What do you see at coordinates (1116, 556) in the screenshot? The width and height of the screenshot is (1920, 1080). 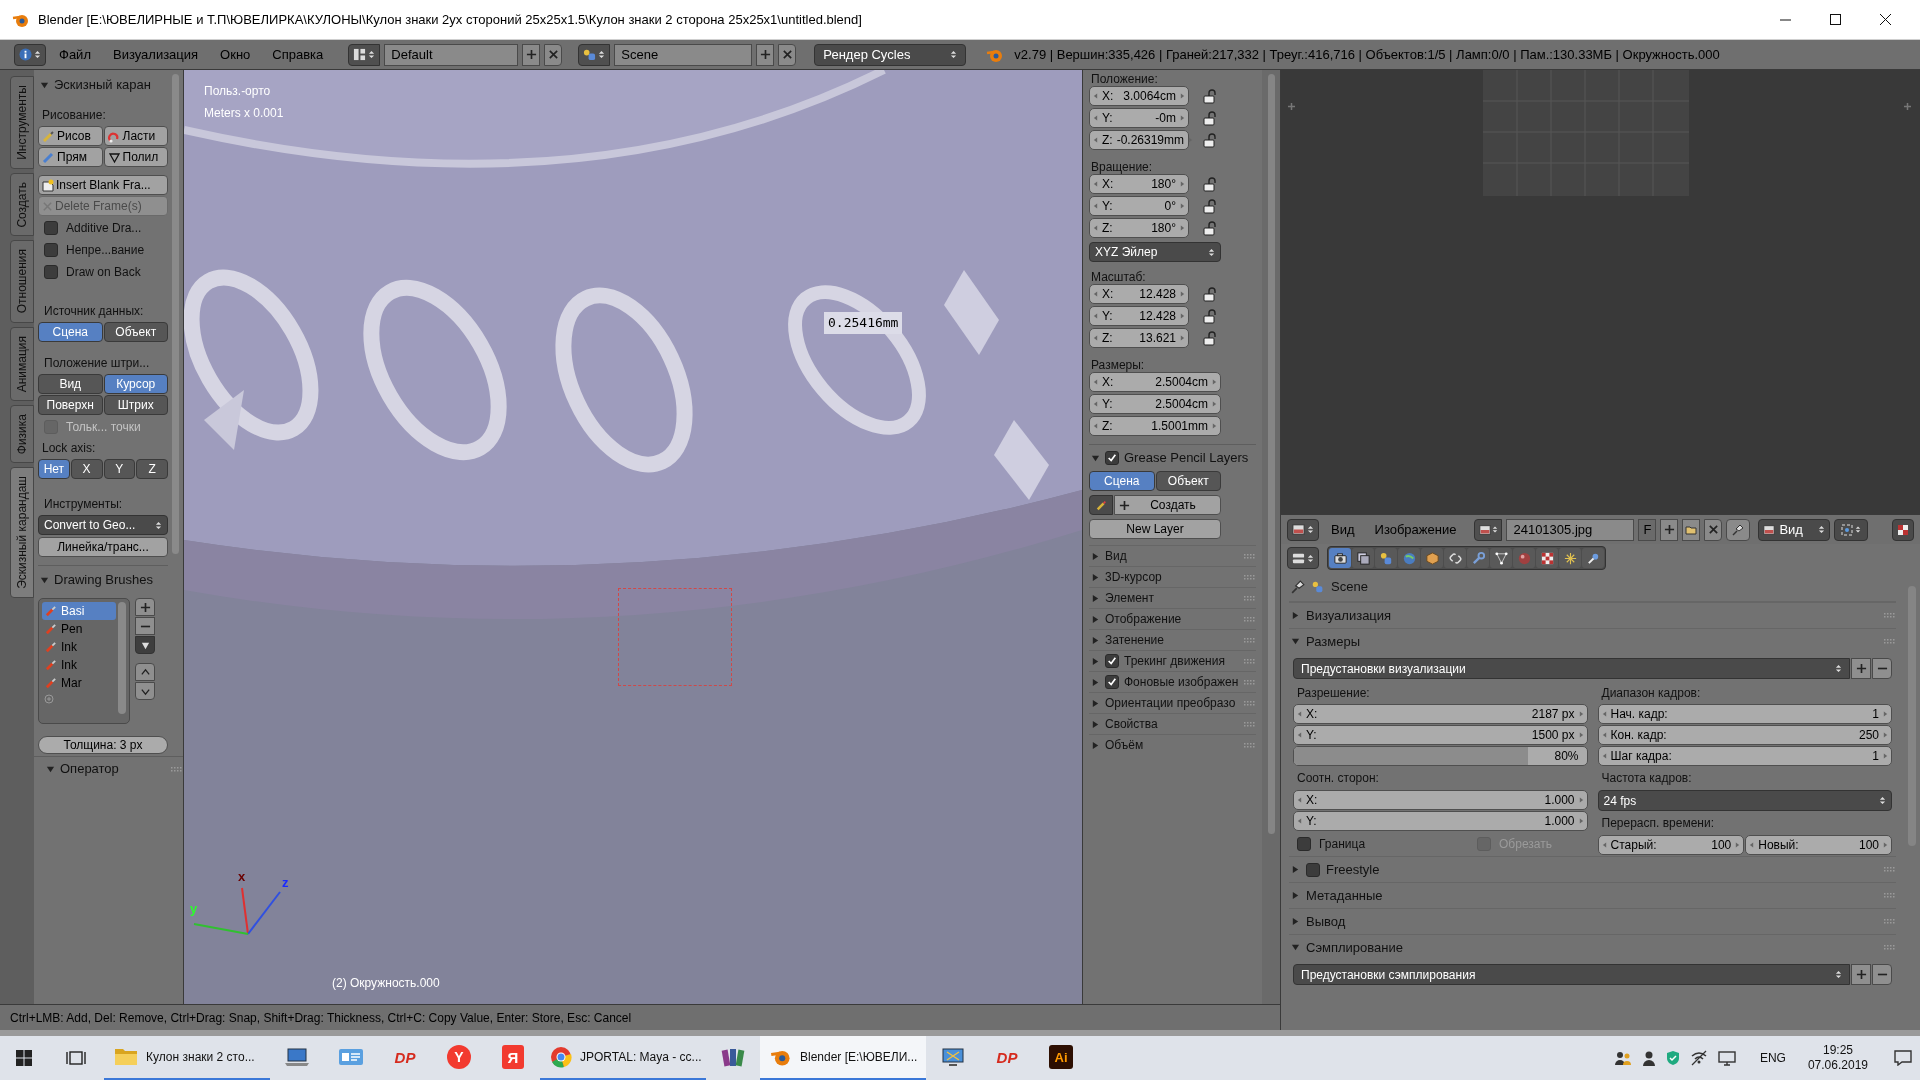 I see `panel-title: Вид` at bounding box center [1116, 556].